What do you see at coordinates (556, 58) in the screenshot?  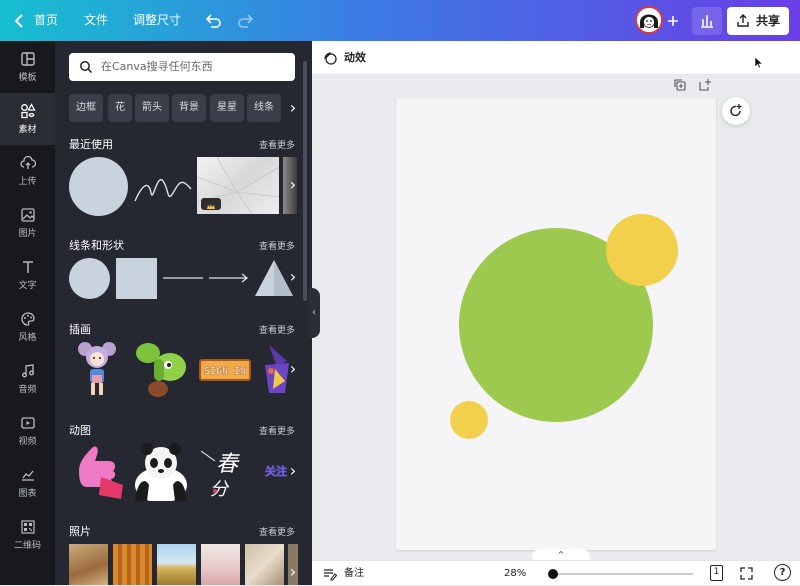 I see `canvas-toolbar: 动效` at bounding box center [556, 58].